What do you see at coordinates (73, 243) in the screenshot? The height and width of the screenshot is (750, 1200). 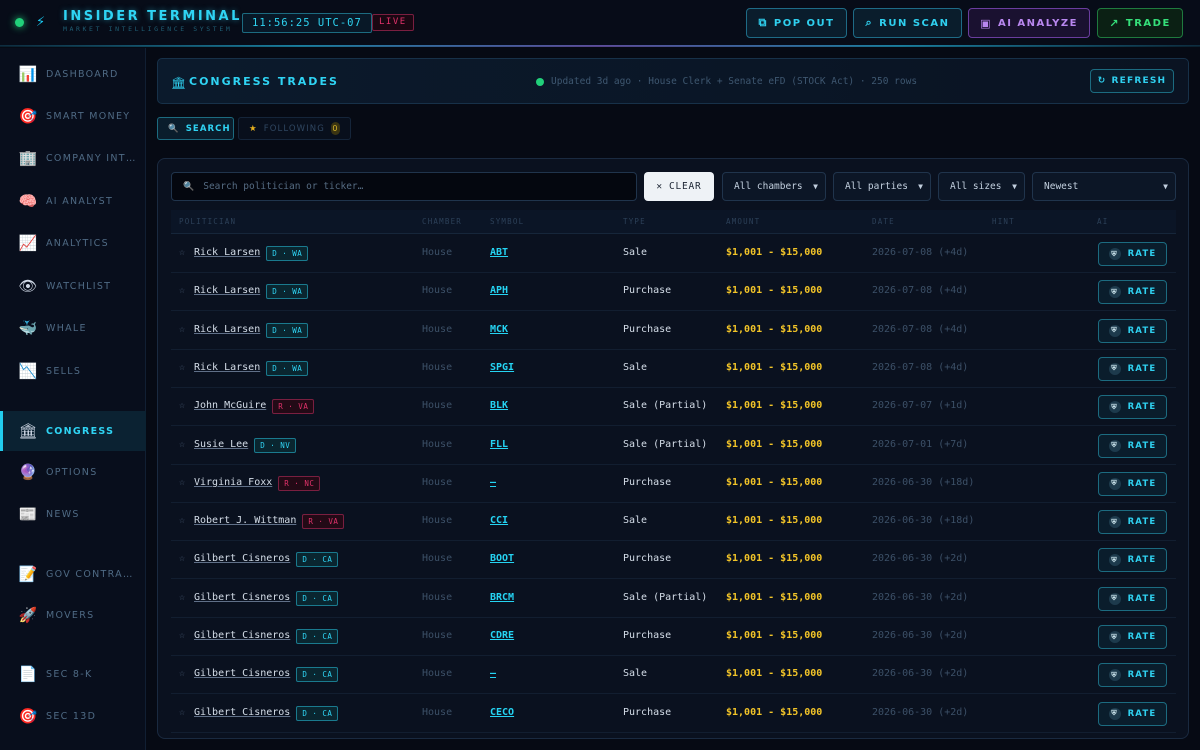 I see `sidebar-item-analytics: 📈 ANALYTICS` at bounding box center [73, 243].